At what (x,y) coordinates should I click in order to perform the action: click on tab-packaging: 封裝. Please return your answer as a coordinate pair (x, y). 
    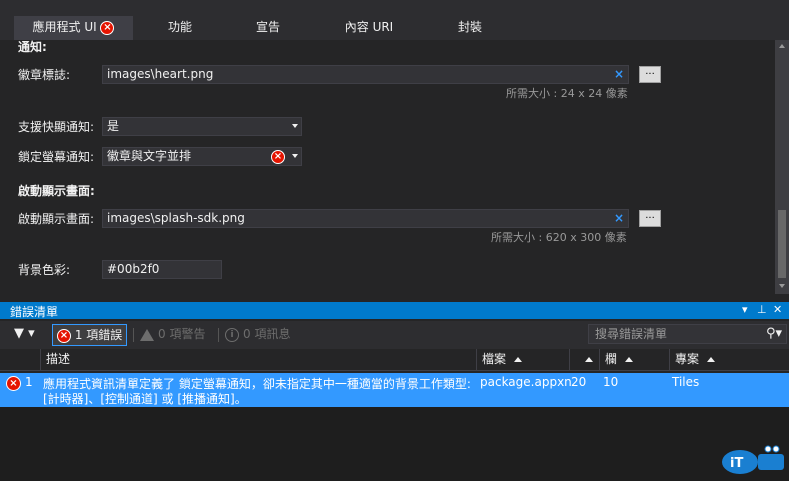
    Looking at the image, I should click on (470, 28).